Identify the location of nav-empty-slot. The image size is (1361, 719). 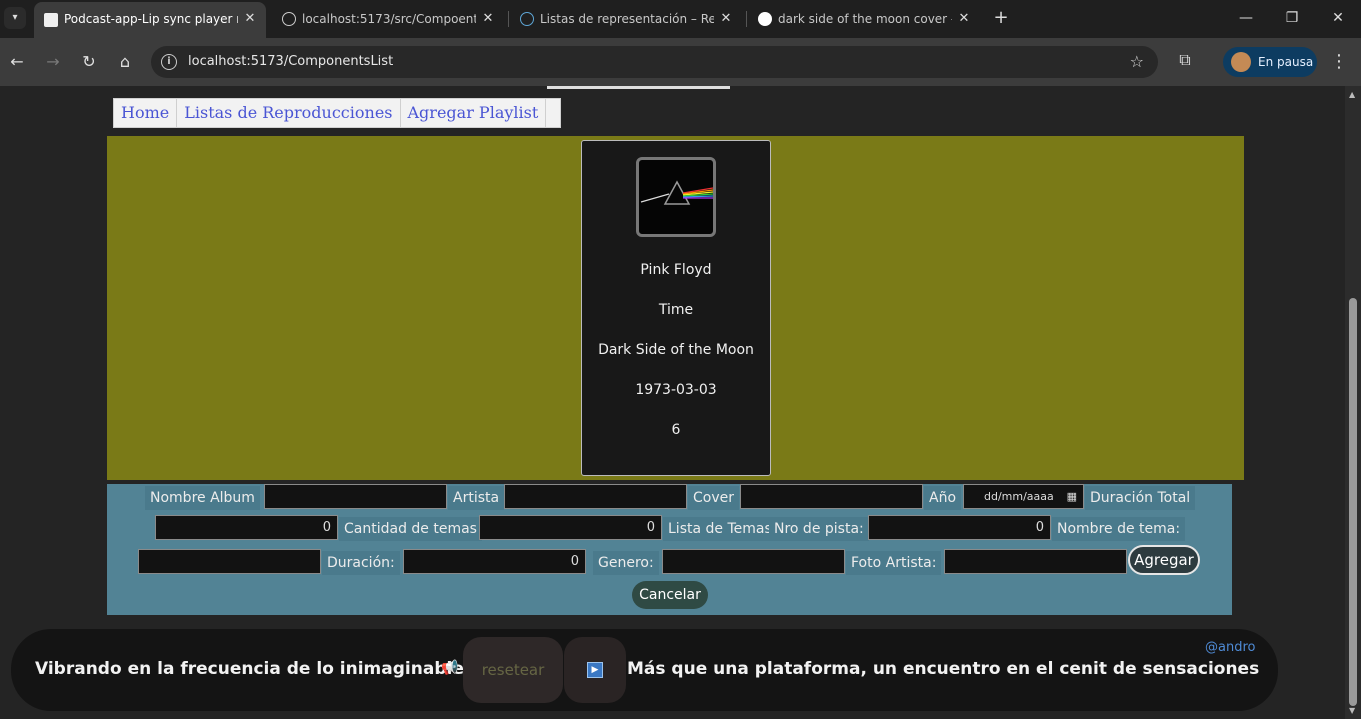
(553, 113).